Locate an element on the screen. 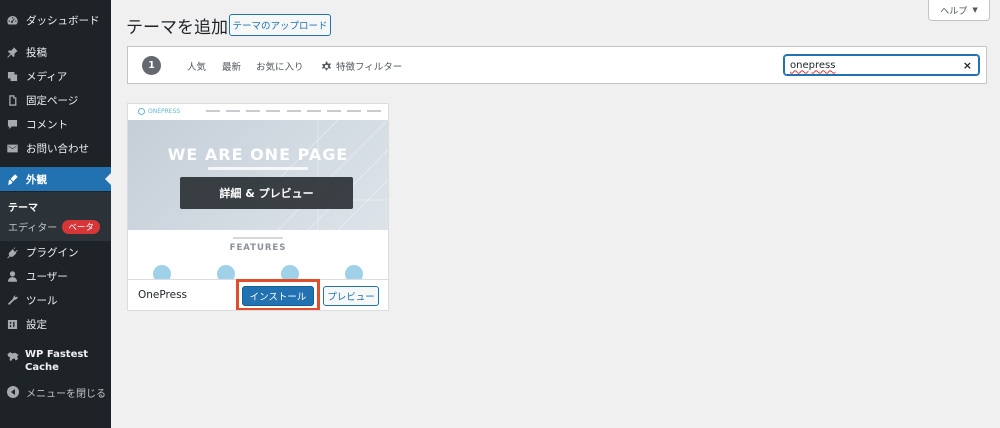 Image resolution: width=1000 pixels, height=428 pixels. dashboard-icon is located at coordinates (12, 20).